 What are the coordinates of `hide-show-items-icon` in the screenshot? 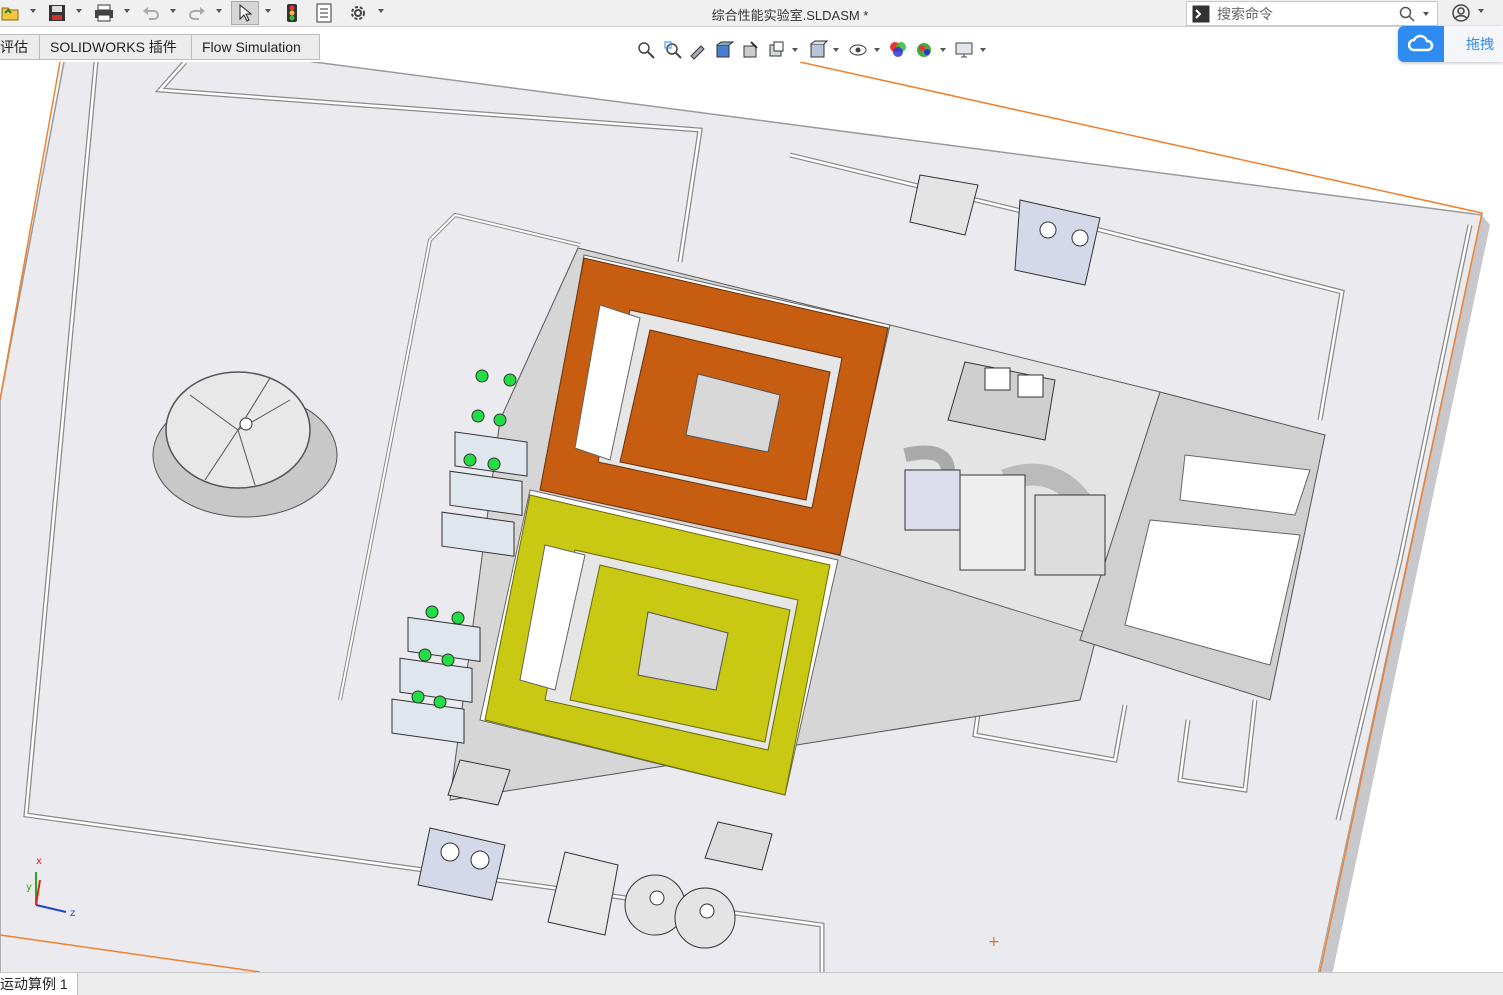 It's located at (858, 50).